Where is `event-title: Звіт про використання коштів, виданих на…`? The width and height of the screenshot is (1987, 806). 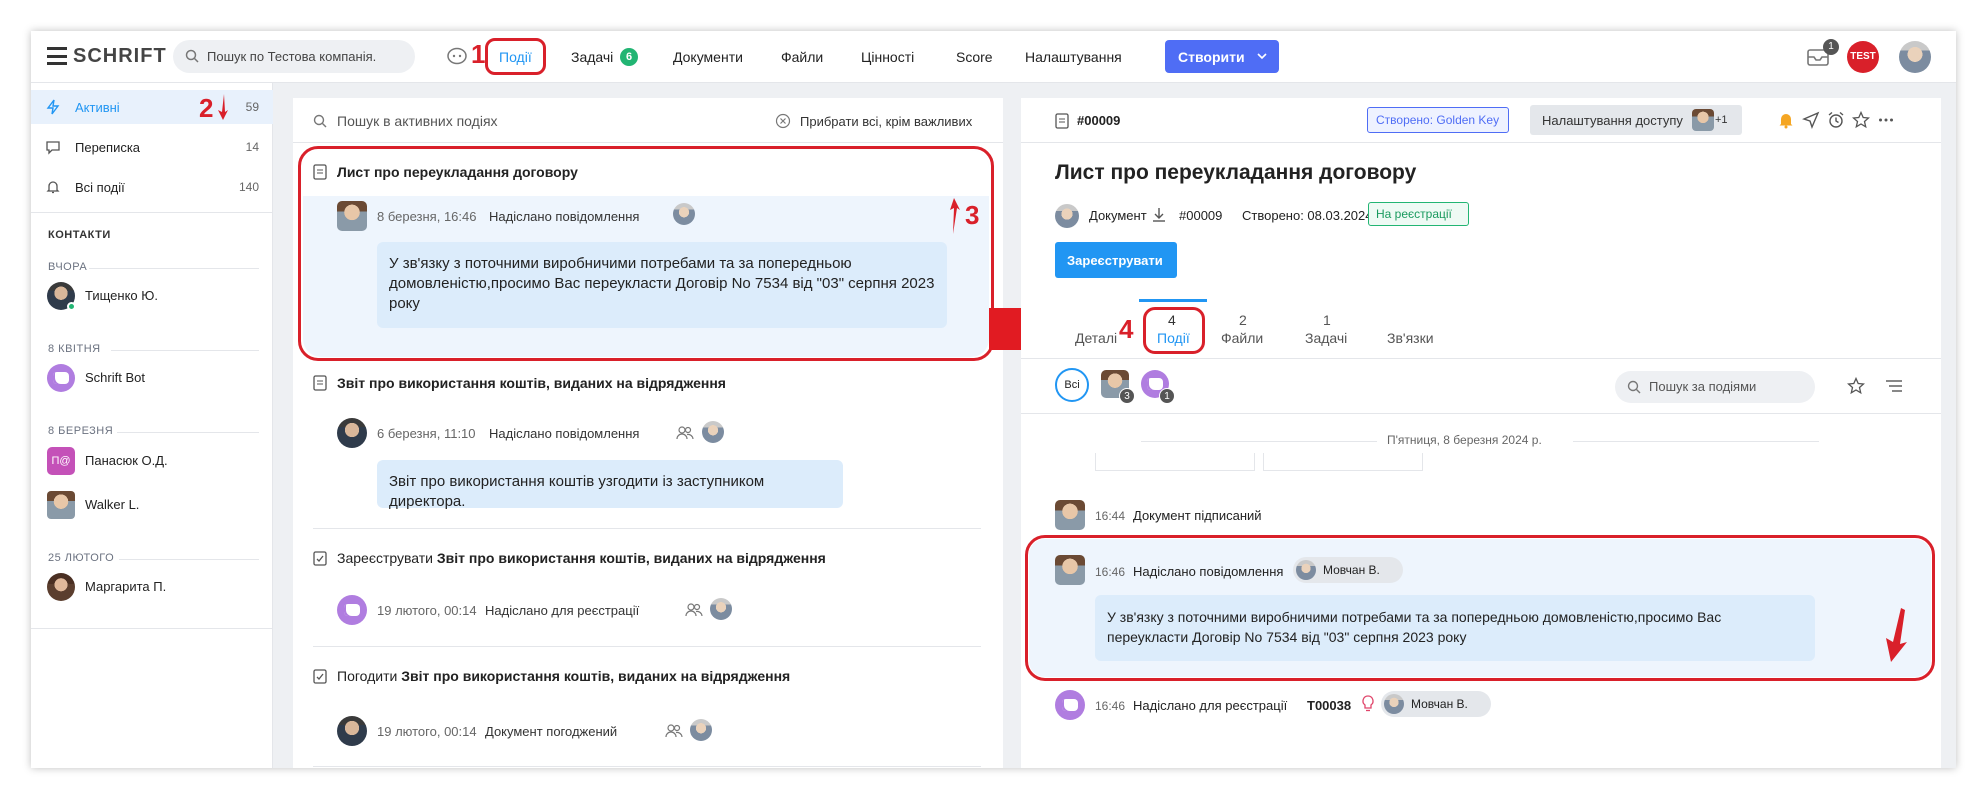 event-title: Звіт про використання коштів, виданих на… is located at coordinates (531, 383).